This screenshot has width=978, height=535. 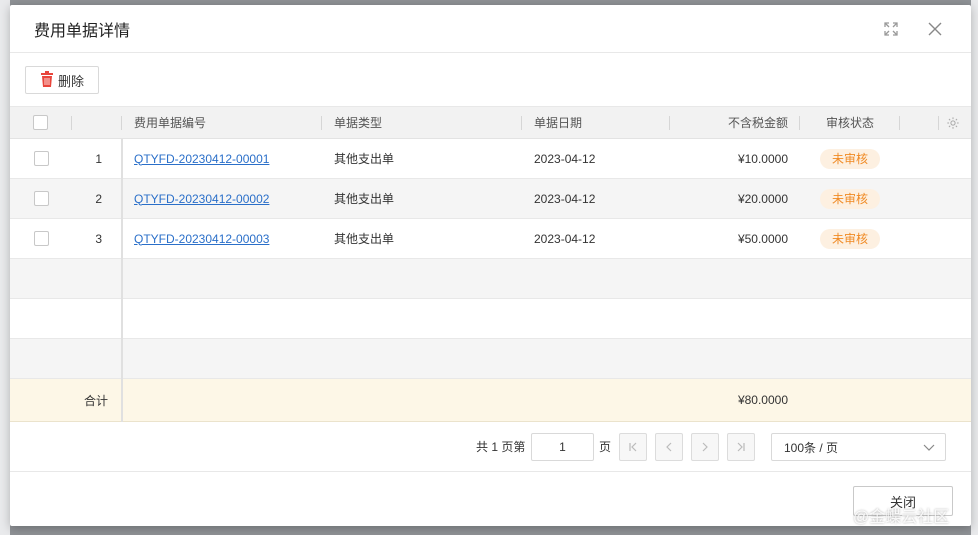 What do you see at coordinates (358, 122) in the screenshot?
I see `header-bill-type: 单据类型` at bounding box center [358, 122].